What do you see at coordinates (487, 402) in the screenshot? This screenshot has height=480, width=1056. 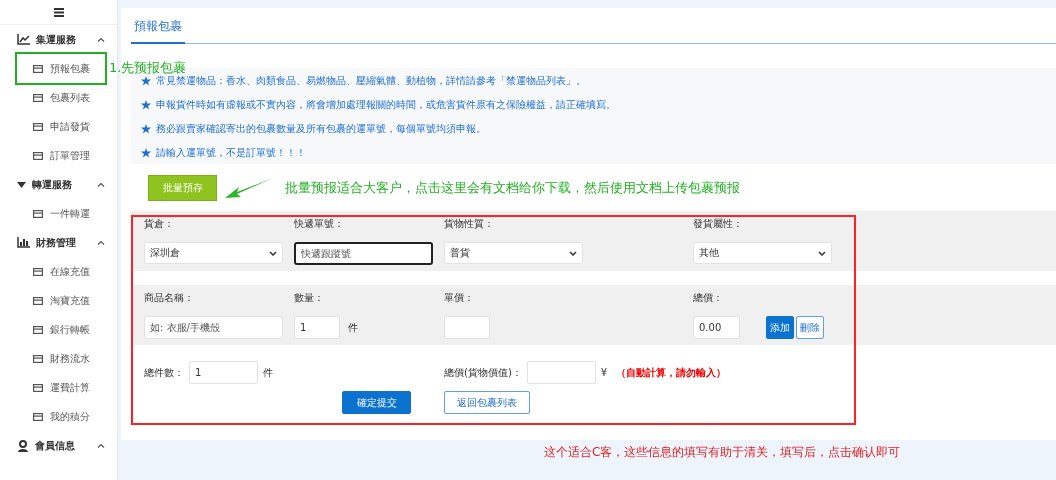 I see `form-button: 返回包裹列表` at bounding box center [487, 402].